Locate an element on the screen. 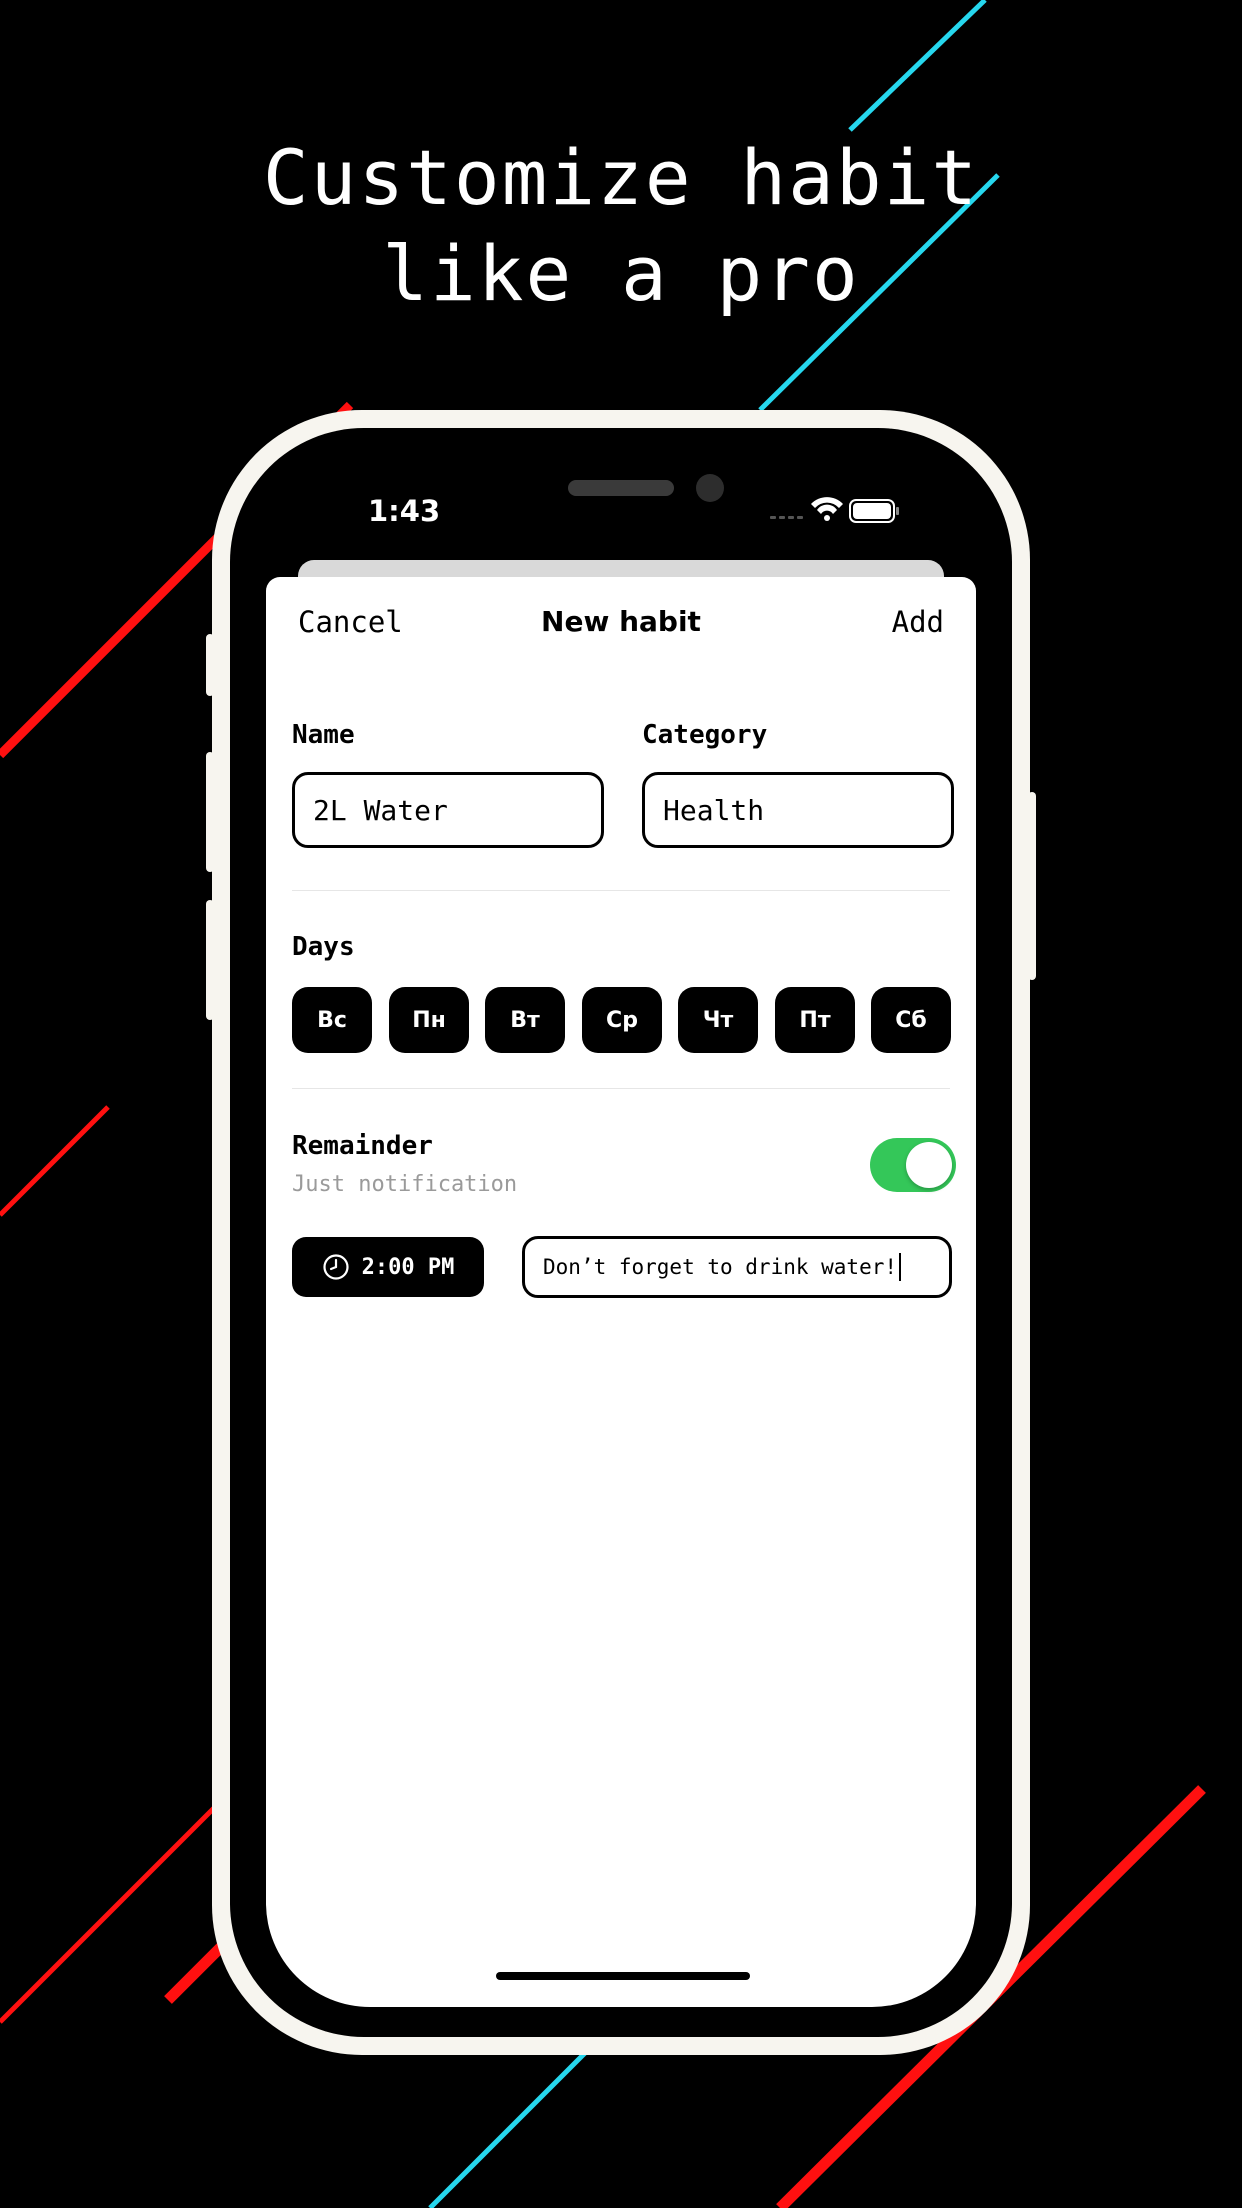  nav-bar: Cancel New habit Add is located at coordinates (621, 622).